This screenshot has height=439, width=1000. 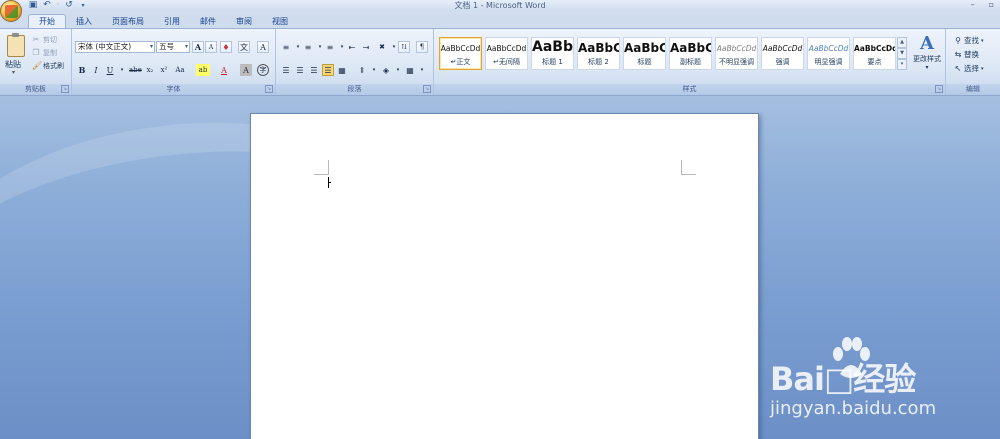 I want to click on find-button: ⚲ 查找 ▾, so click(x=968, y=40).